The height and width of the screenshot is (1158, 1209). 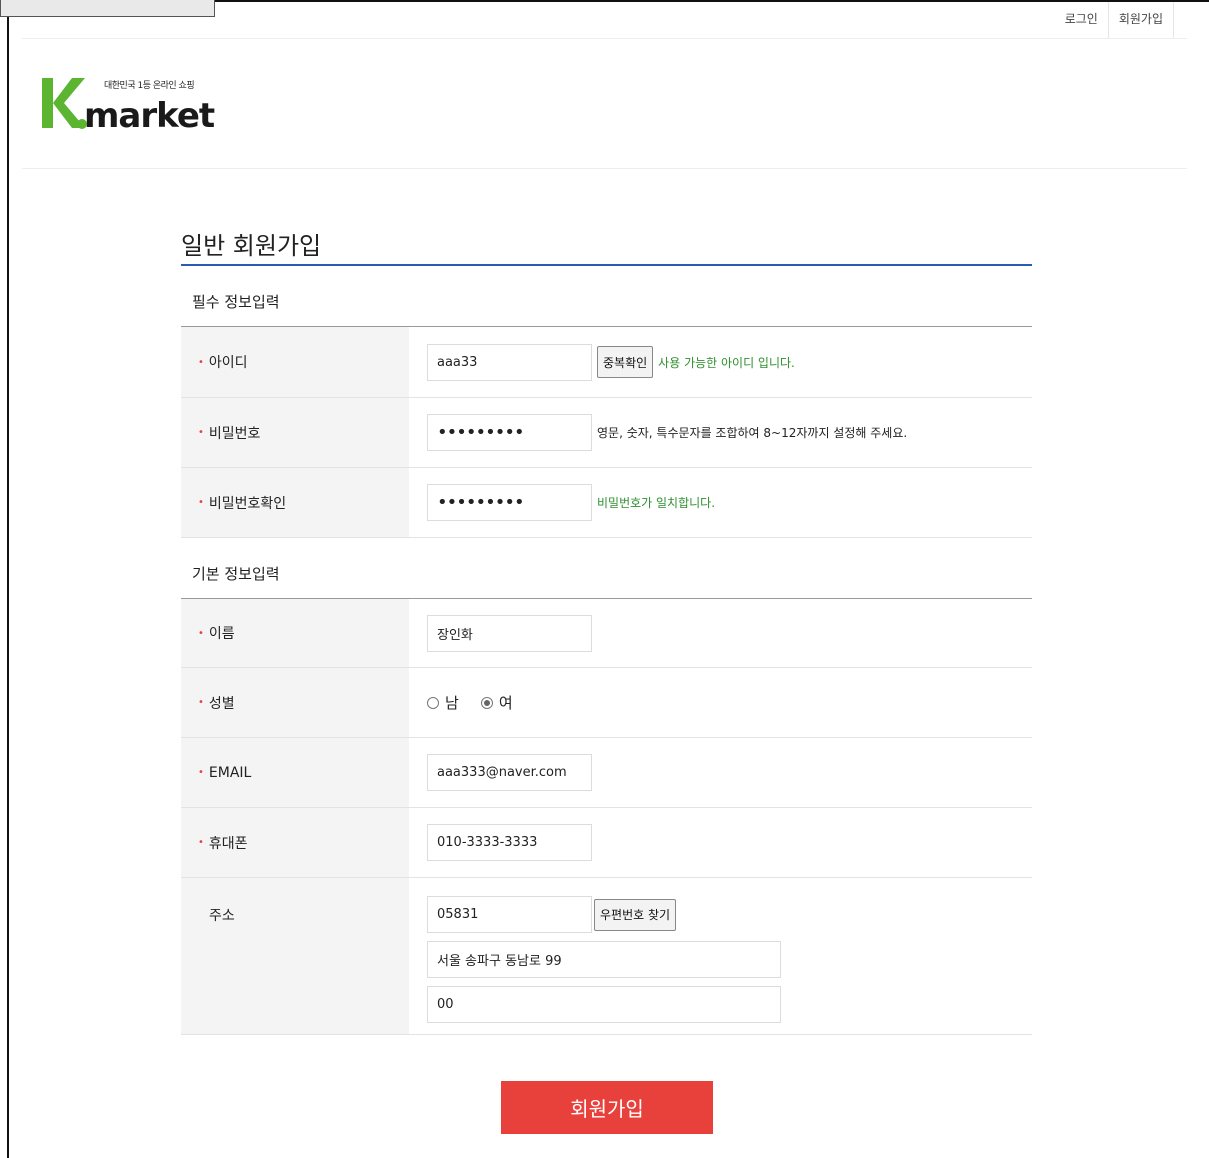 I want to click on name-field-cell: 장인화, so click(x=720, y=633).